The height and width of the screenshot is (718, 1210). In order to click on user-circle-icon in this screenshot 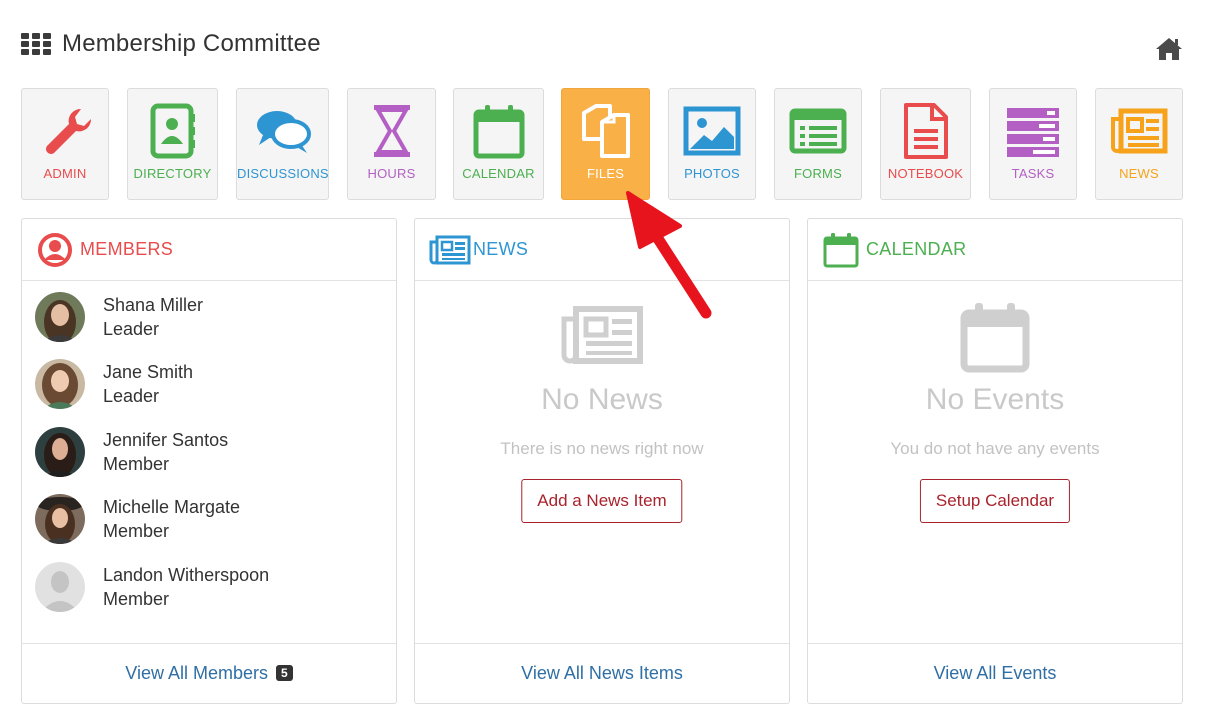, I will do `click(55, 249)`.